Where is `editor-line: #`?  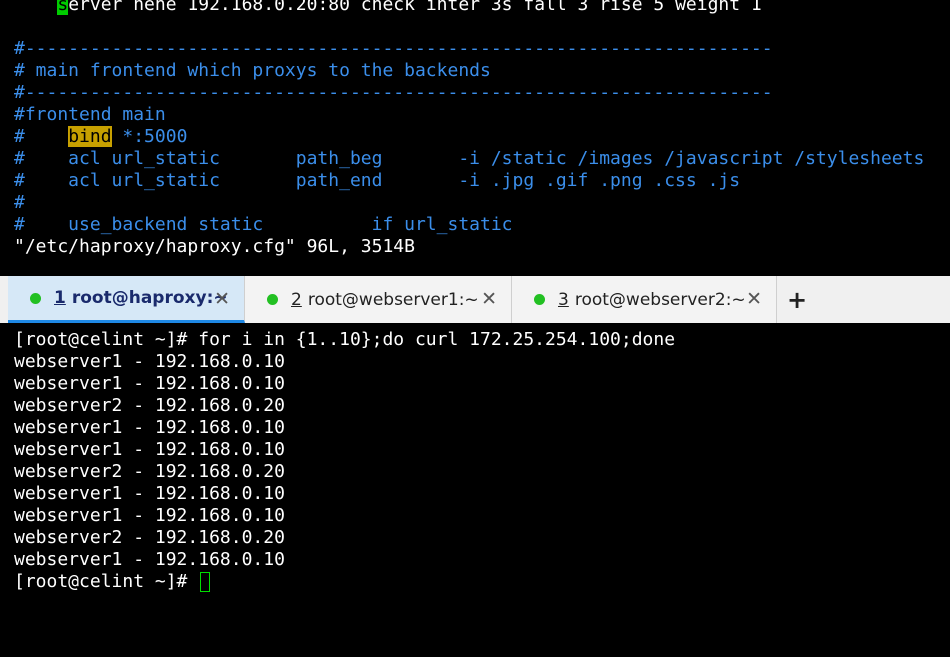 editor-line: # is located at coordinates (19, 202).